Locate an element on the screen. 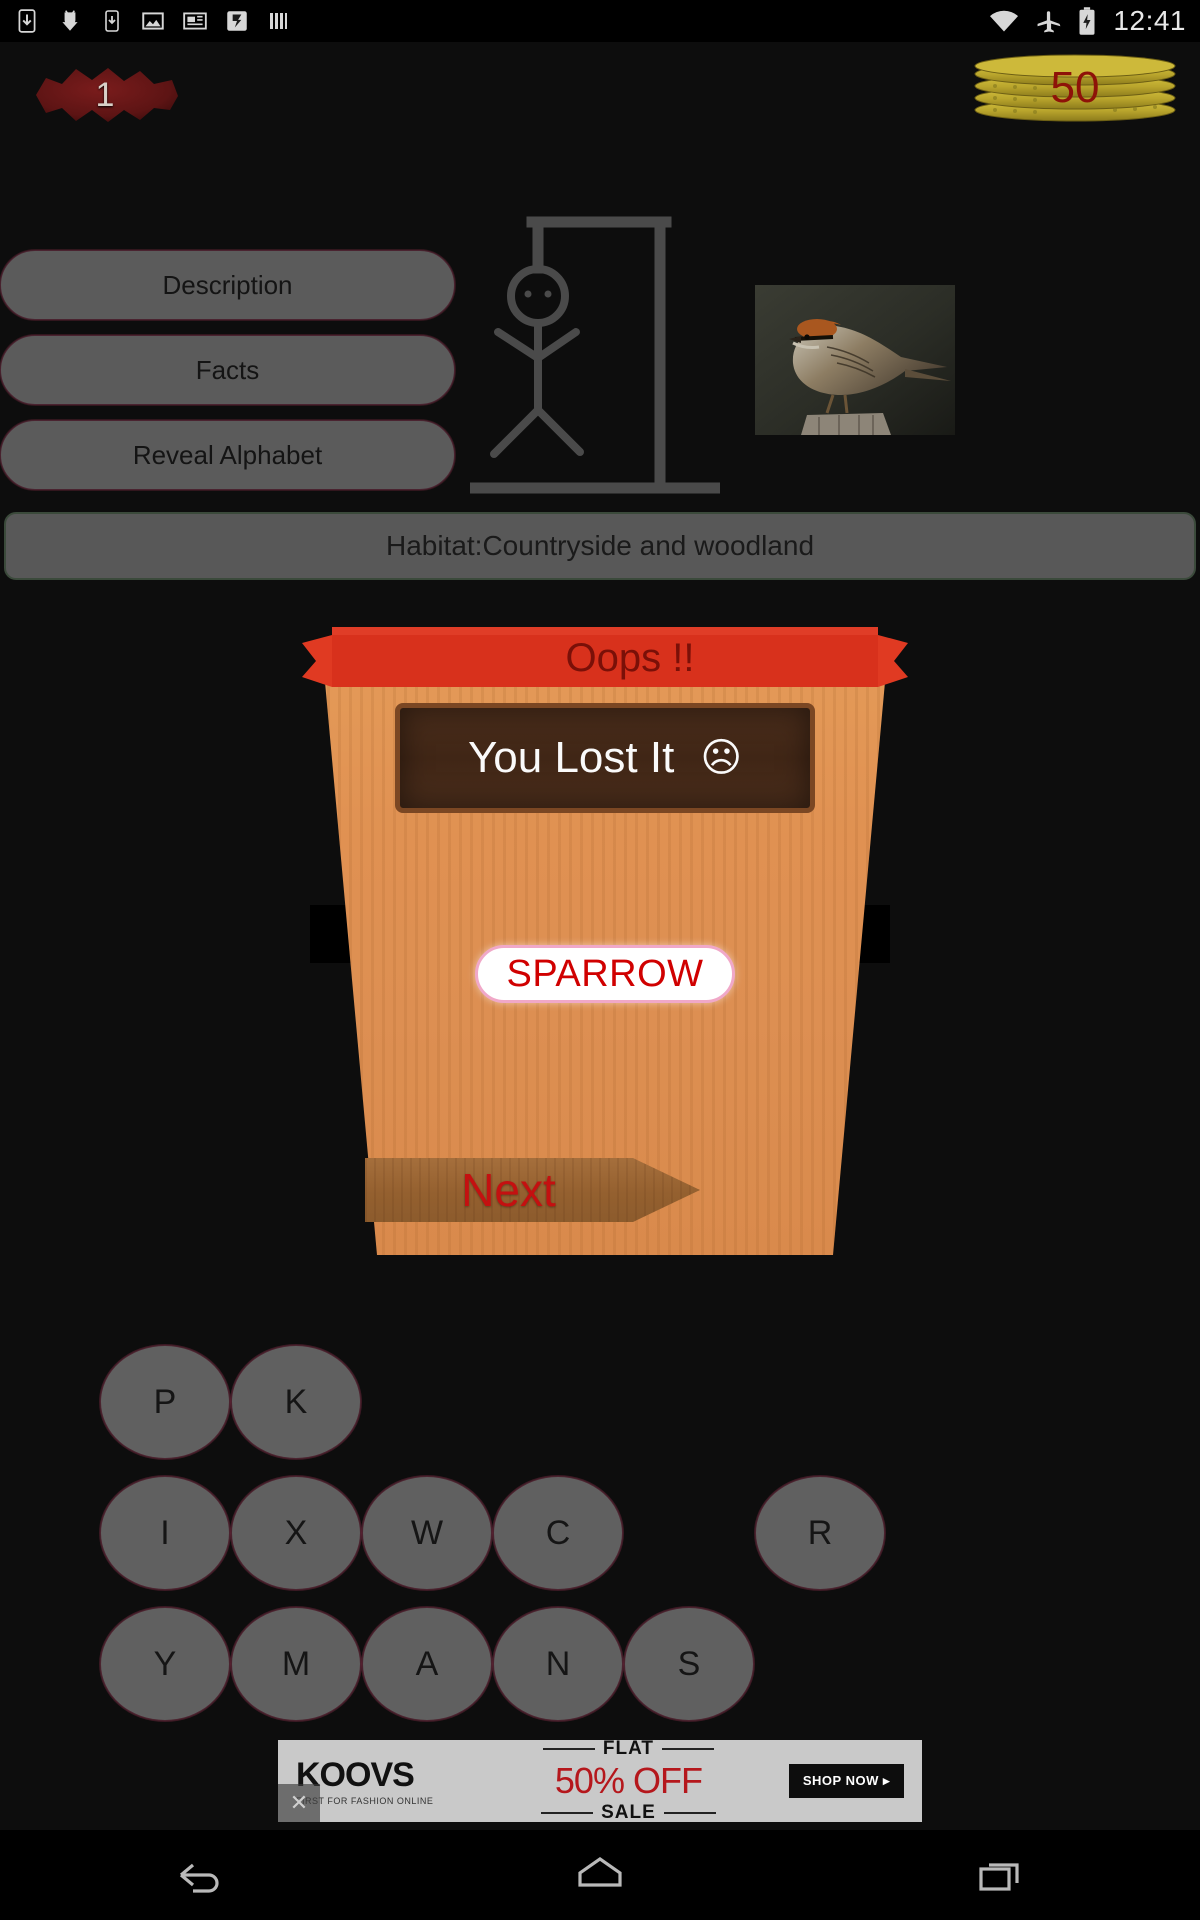 The width and height of the screenshot is (1200, 1920). image-icon is located at coordinates (153, 21).